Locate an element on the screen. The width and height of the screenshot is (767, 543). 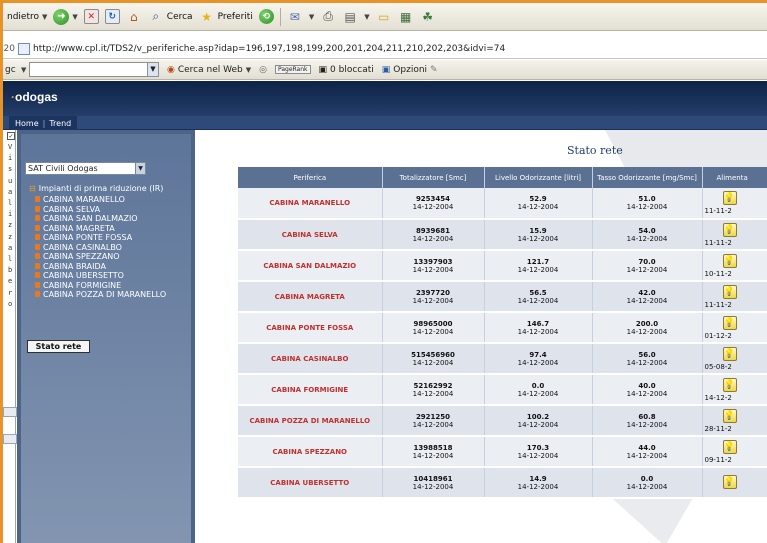
tree-item: CABINA CASINALBO is located at coordinates (104, 248).